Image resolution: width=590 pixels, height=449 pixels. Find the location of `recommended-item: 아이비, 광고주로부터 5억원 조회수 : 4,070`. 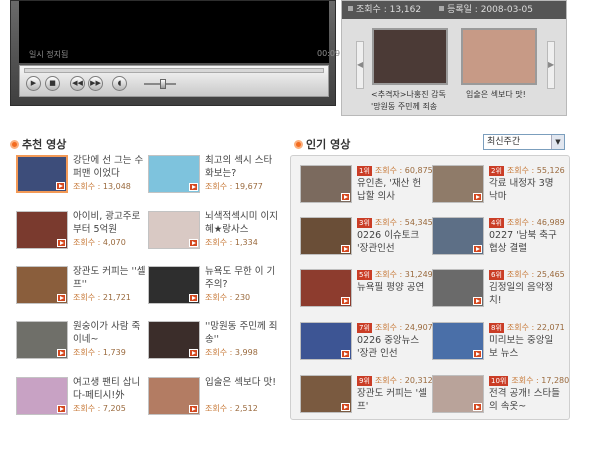

recommended-item: 아이비, 광고주로부터 5억원 조회수 : 4,070 is located at coordinates (86, 234).